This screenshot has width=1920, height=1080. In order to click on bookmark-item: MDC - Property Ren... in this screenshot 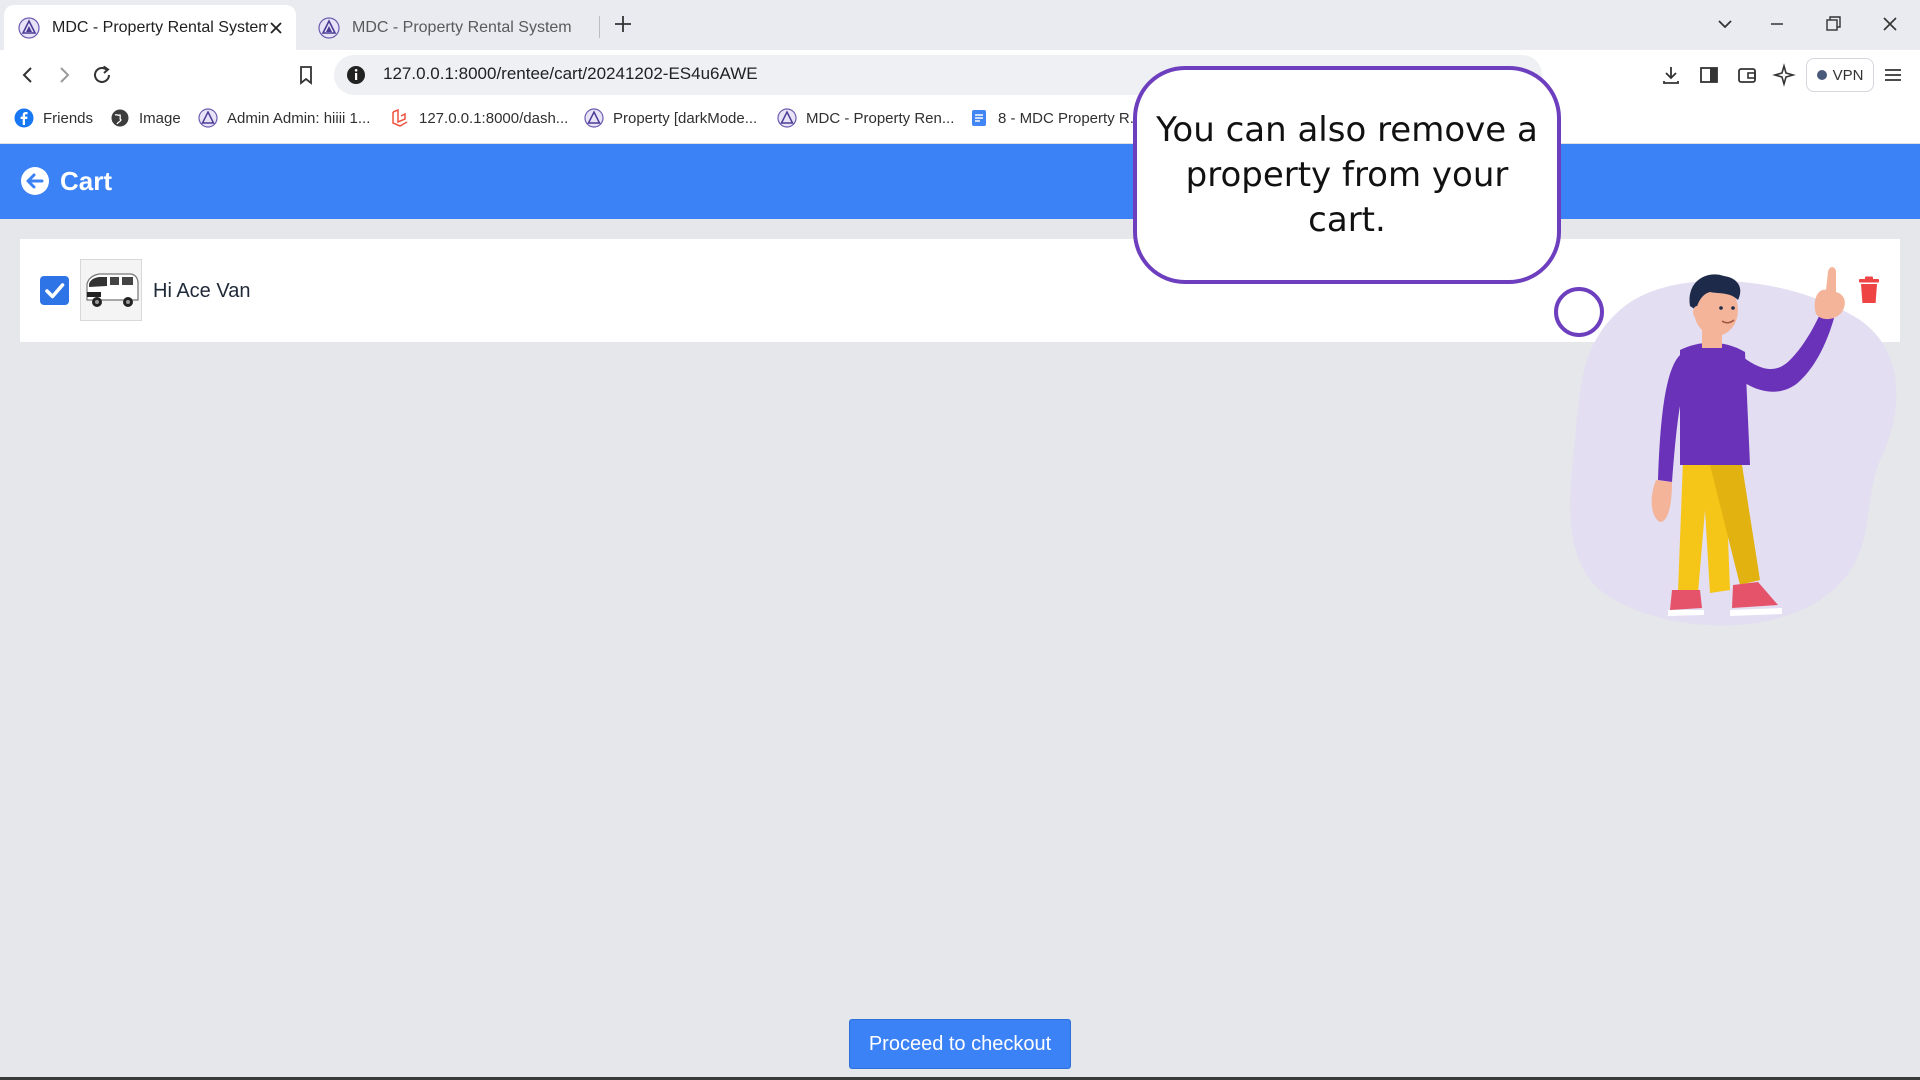, I will do `click(865, 118)`.